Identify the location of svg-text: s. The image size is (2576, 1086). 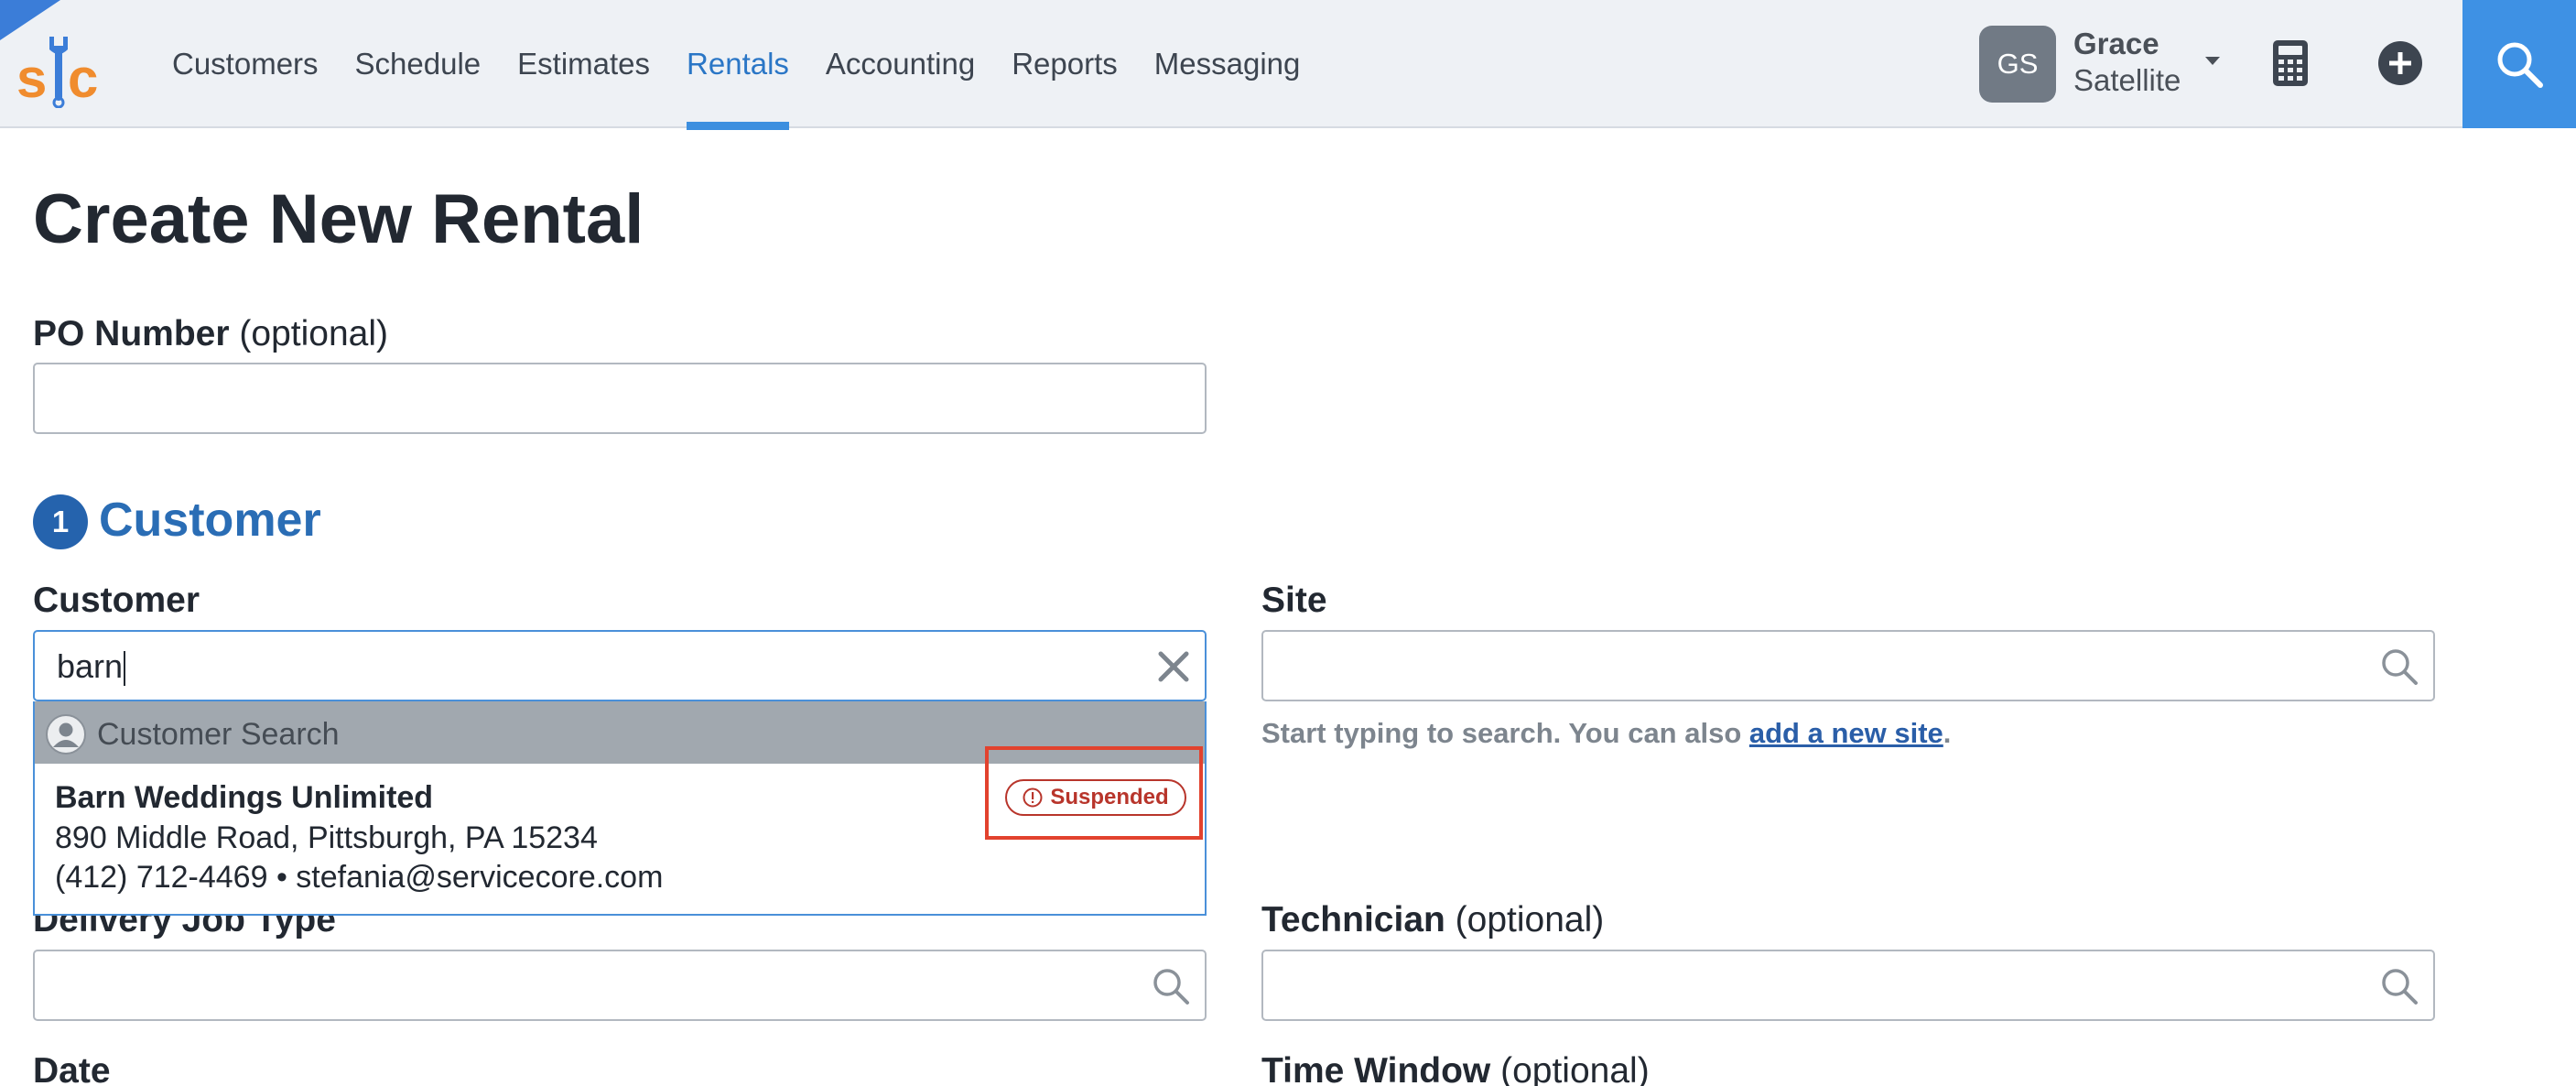
(32, 78).